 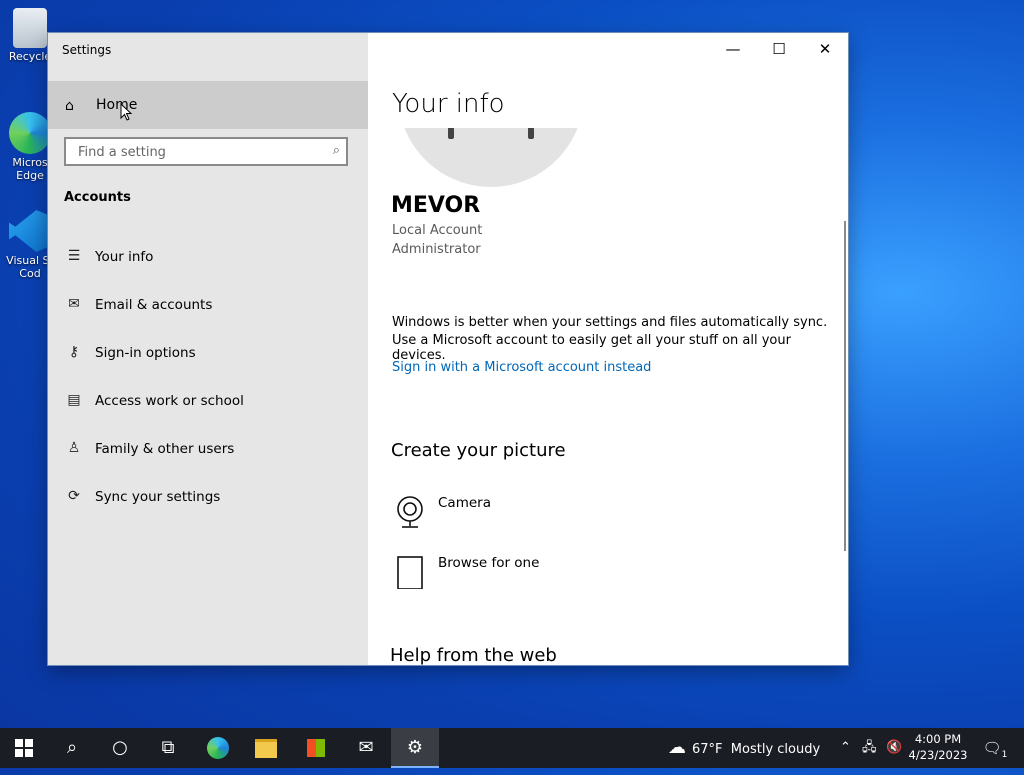 I want to click on store-bag-icon, so click(x=316, y=748).